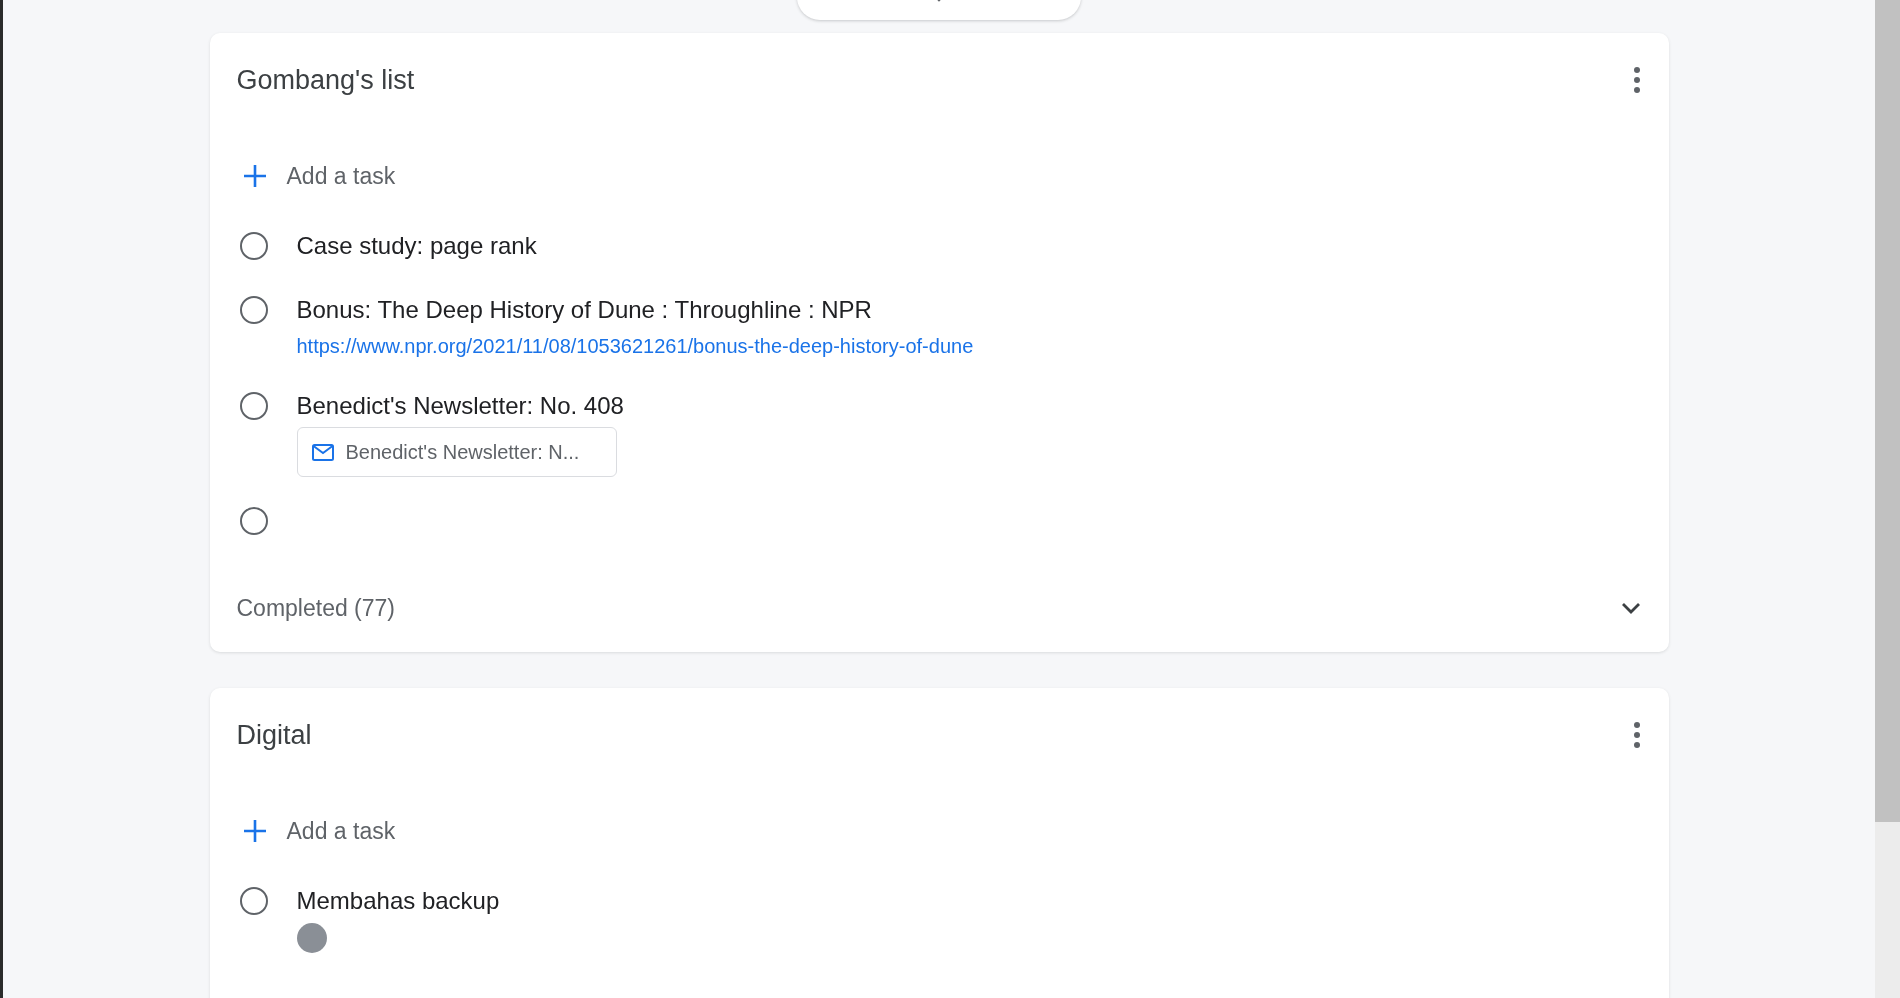 The width and height of the screenshot is (1900, 998). Describe the element at coordinates (325, 80) in the screenshot. I see `list-title: Gombang's list` at that location.